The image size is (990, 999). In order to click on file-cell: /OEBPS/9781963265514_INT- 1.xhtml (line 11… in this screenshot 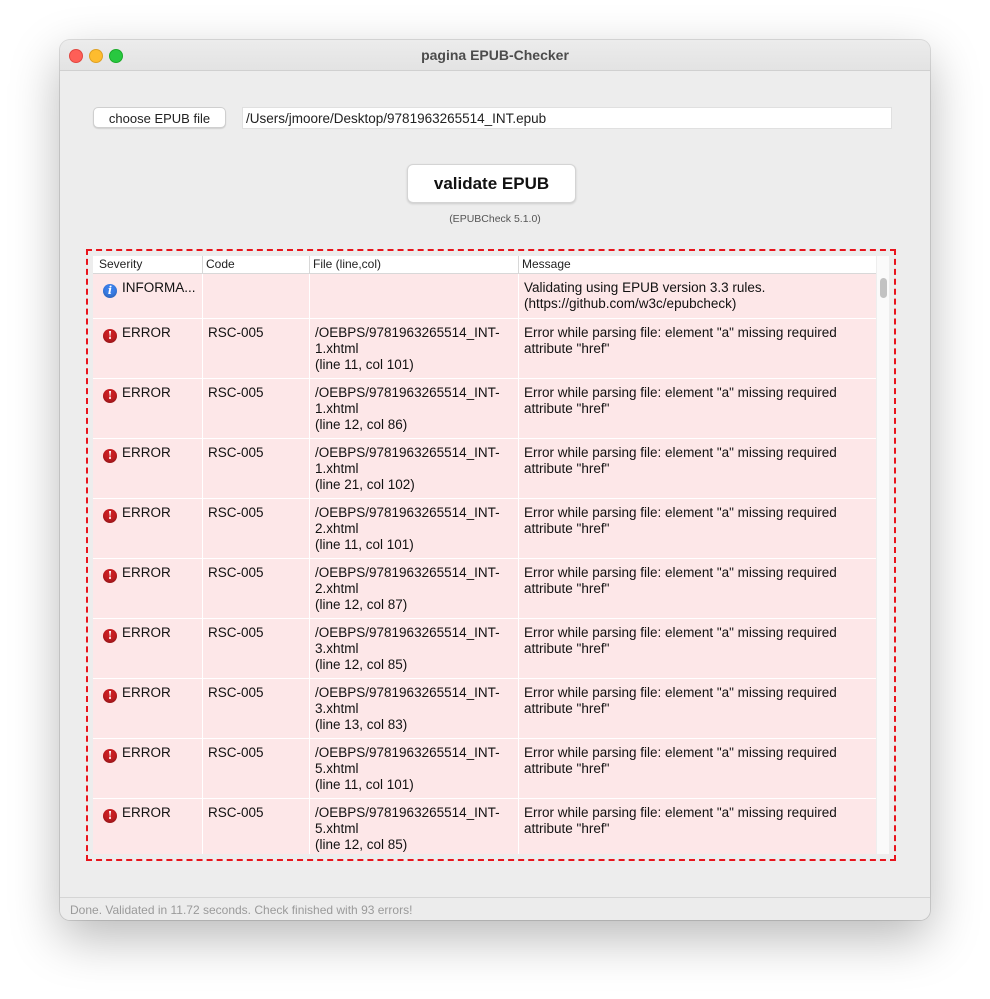, I will do `click(417, 349)`.